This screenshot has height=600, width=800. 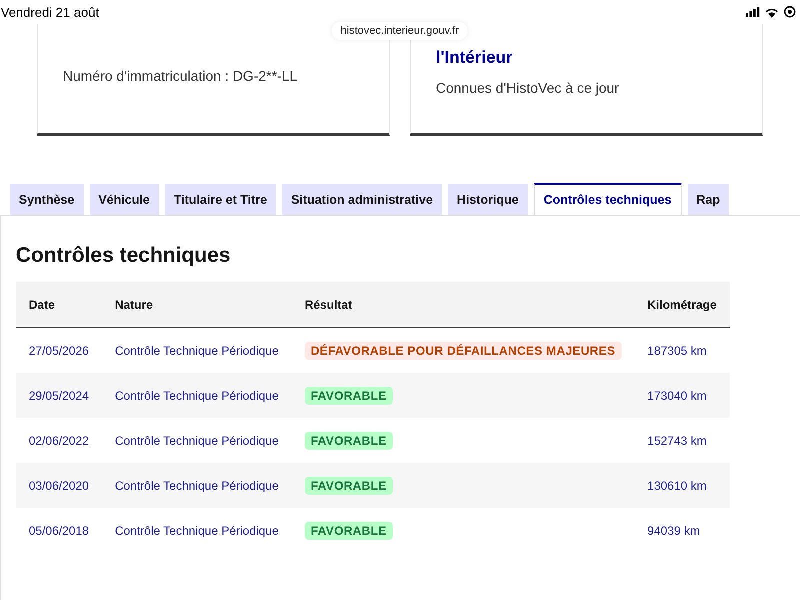 I want to click on column-header: Nature, so click(x=197, y=305).